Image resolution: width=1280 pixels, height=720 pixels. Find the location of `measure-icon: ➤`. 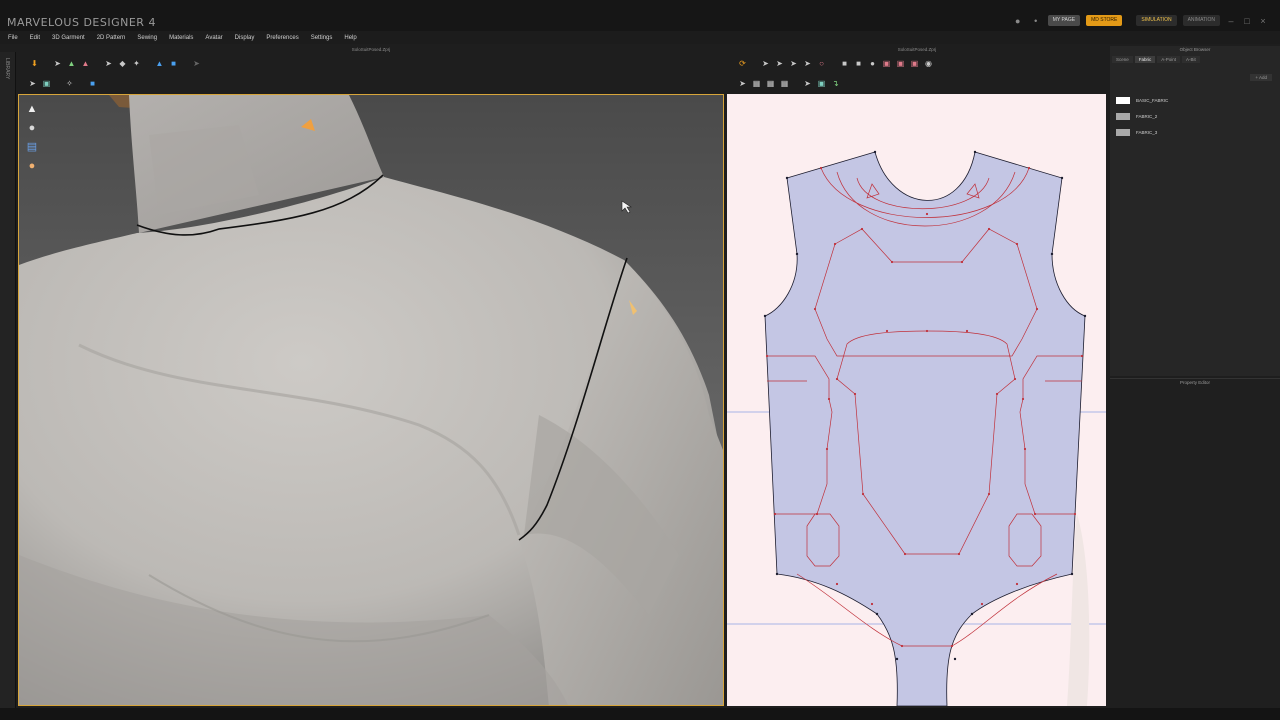

measure-icon: ➤ is located at coordinates (196, 63).